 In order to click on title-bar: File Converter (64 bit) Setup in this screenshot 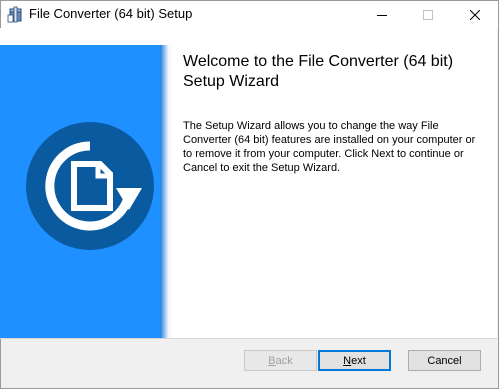, I will do `click(249, 14)`.